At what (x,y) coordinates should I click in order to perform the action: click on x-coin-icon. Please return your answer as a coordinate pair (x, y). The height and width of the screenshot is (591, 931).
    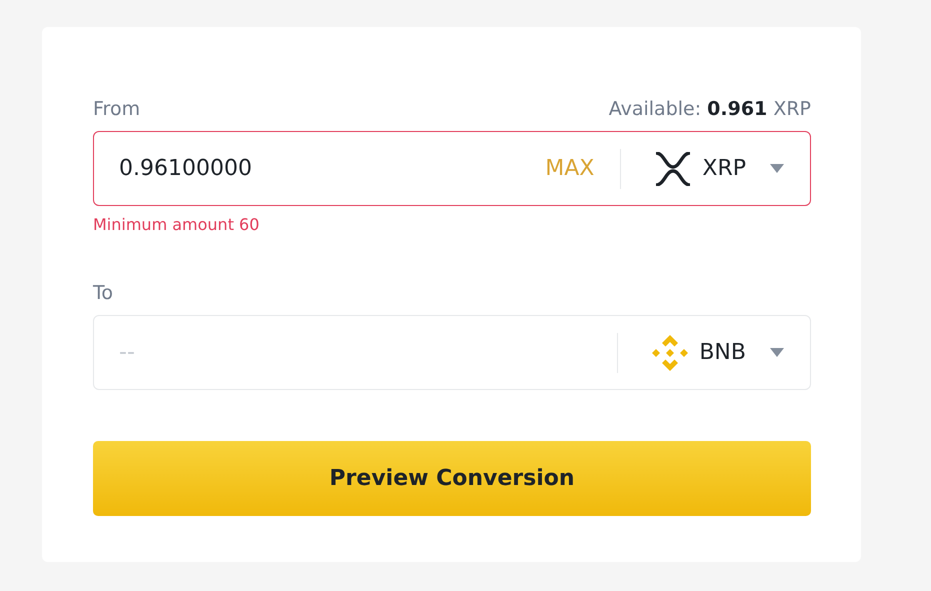
    Looking at the image, I should click on (673, 169).